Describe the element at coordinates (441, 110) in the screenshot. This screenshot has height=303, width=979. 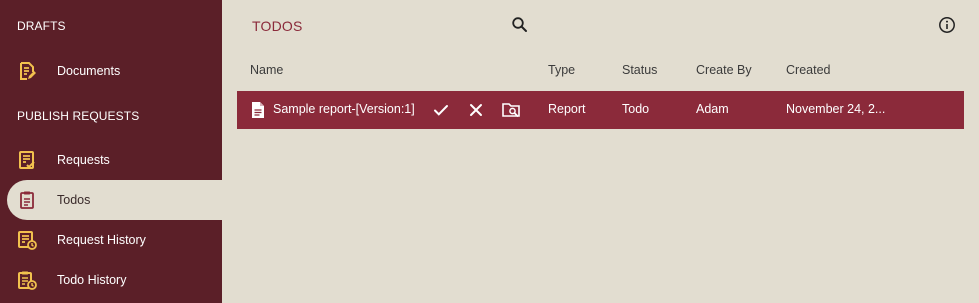
I see `approve-check-icon` at that location.